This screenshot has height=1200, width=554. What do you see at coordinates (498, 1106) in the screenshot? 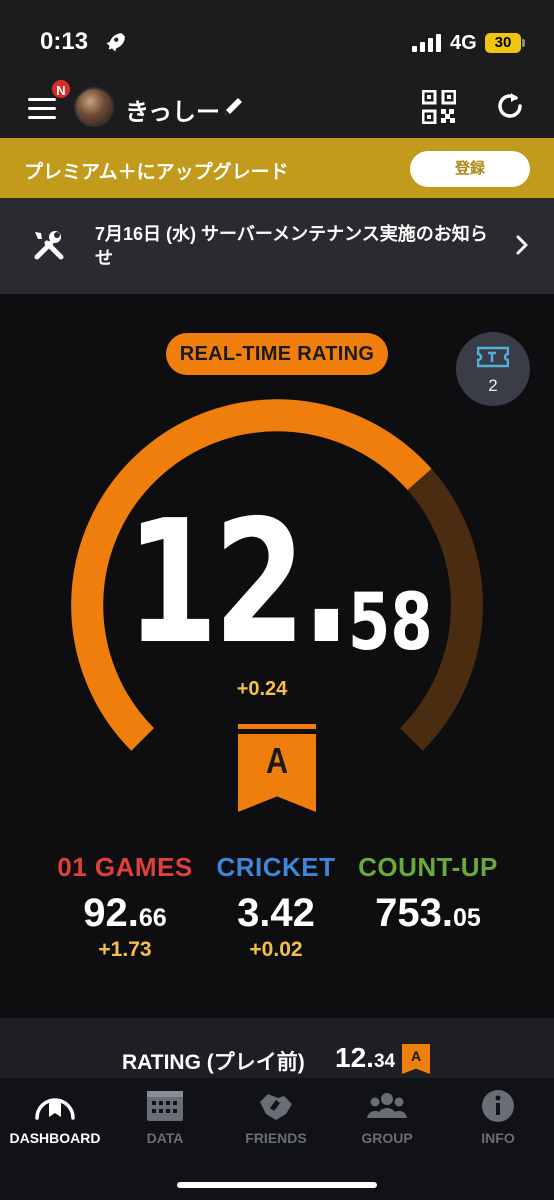
I see `info-icon` at bounding box center [498, 1106].